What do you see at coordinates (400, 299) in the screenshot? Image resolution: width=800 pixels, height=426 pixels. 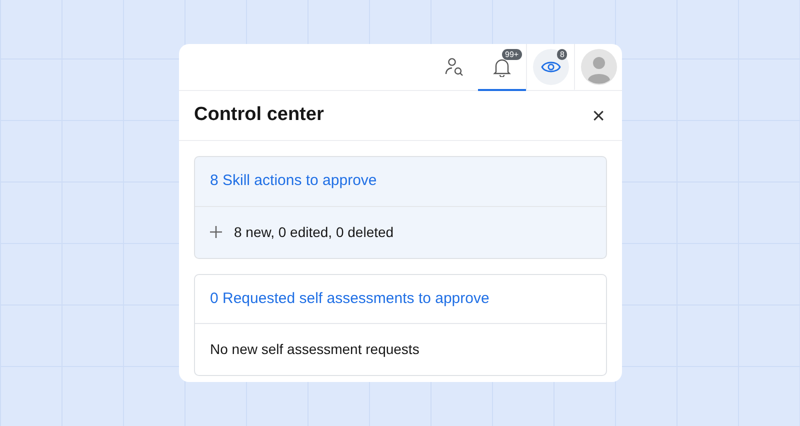 I see `section-link: 0 Requested self assessments to approve` at bounding box center [400, 299].